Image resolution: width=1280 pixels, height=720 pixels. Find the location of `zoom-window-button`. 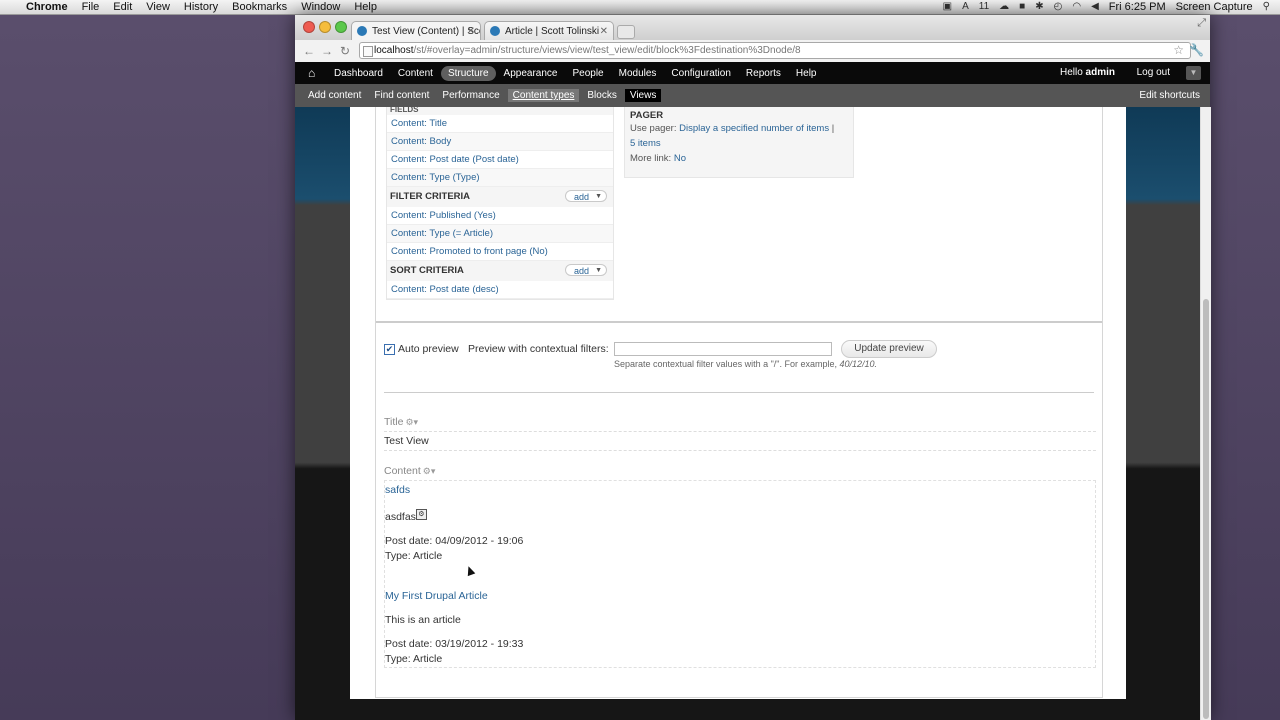

zoom-window-button is located at coordinates (341, 27).